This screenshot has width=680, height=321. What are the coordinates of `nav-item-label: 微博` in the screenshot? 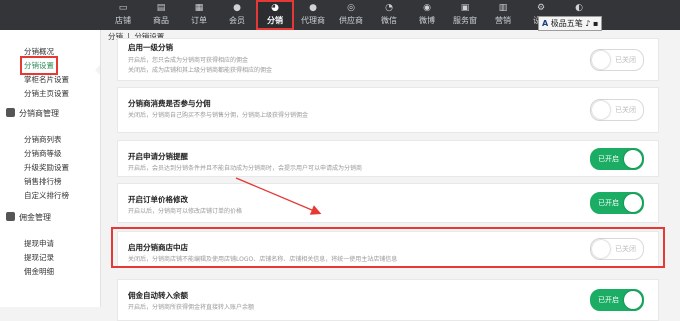 It's located at (427, 20).